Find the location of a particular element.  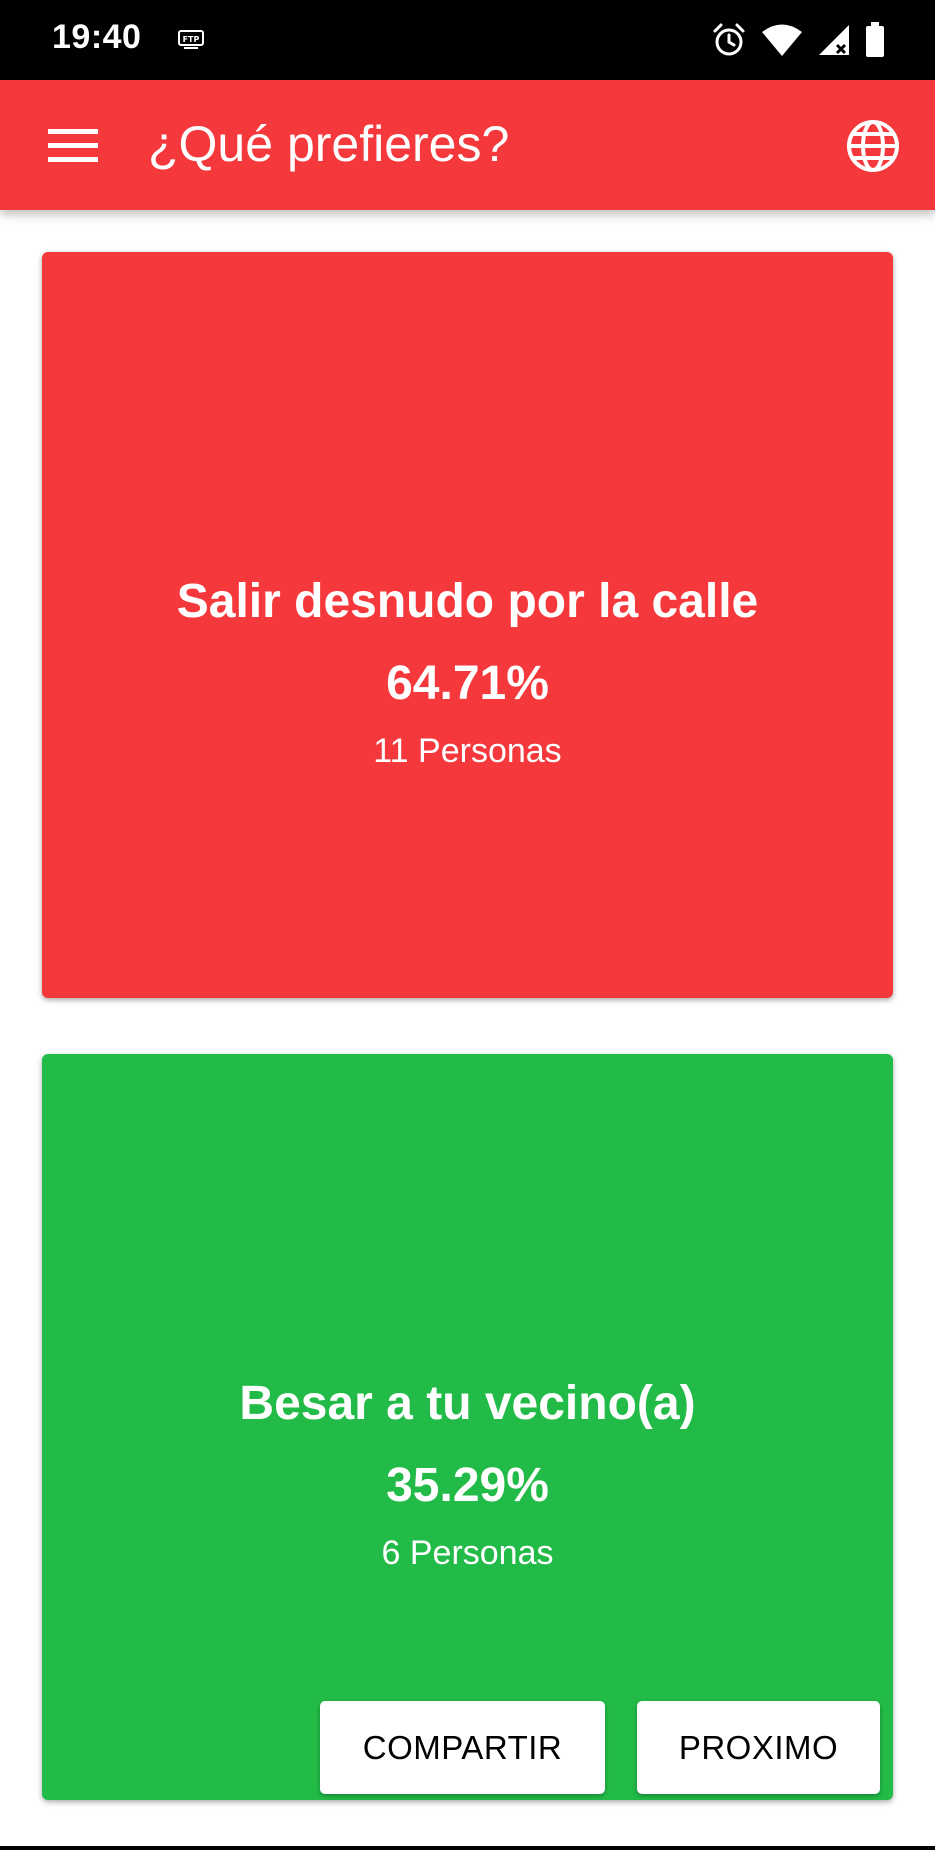

app-bar: ¿Qué prefieres? is located at coordinates (467, 145).